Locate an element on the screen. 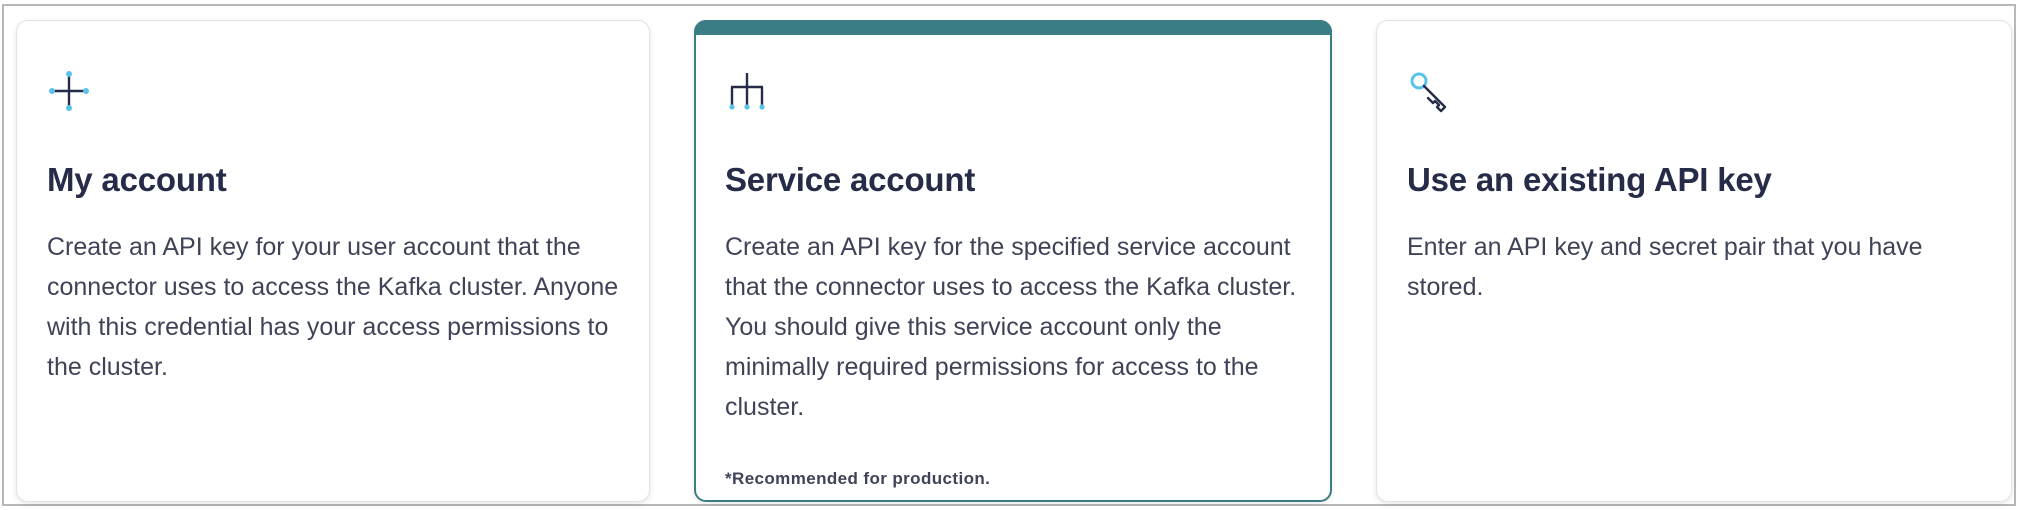 This screenshot has height=510, width=2020. key-icon is located at coordinates (1428, 92).